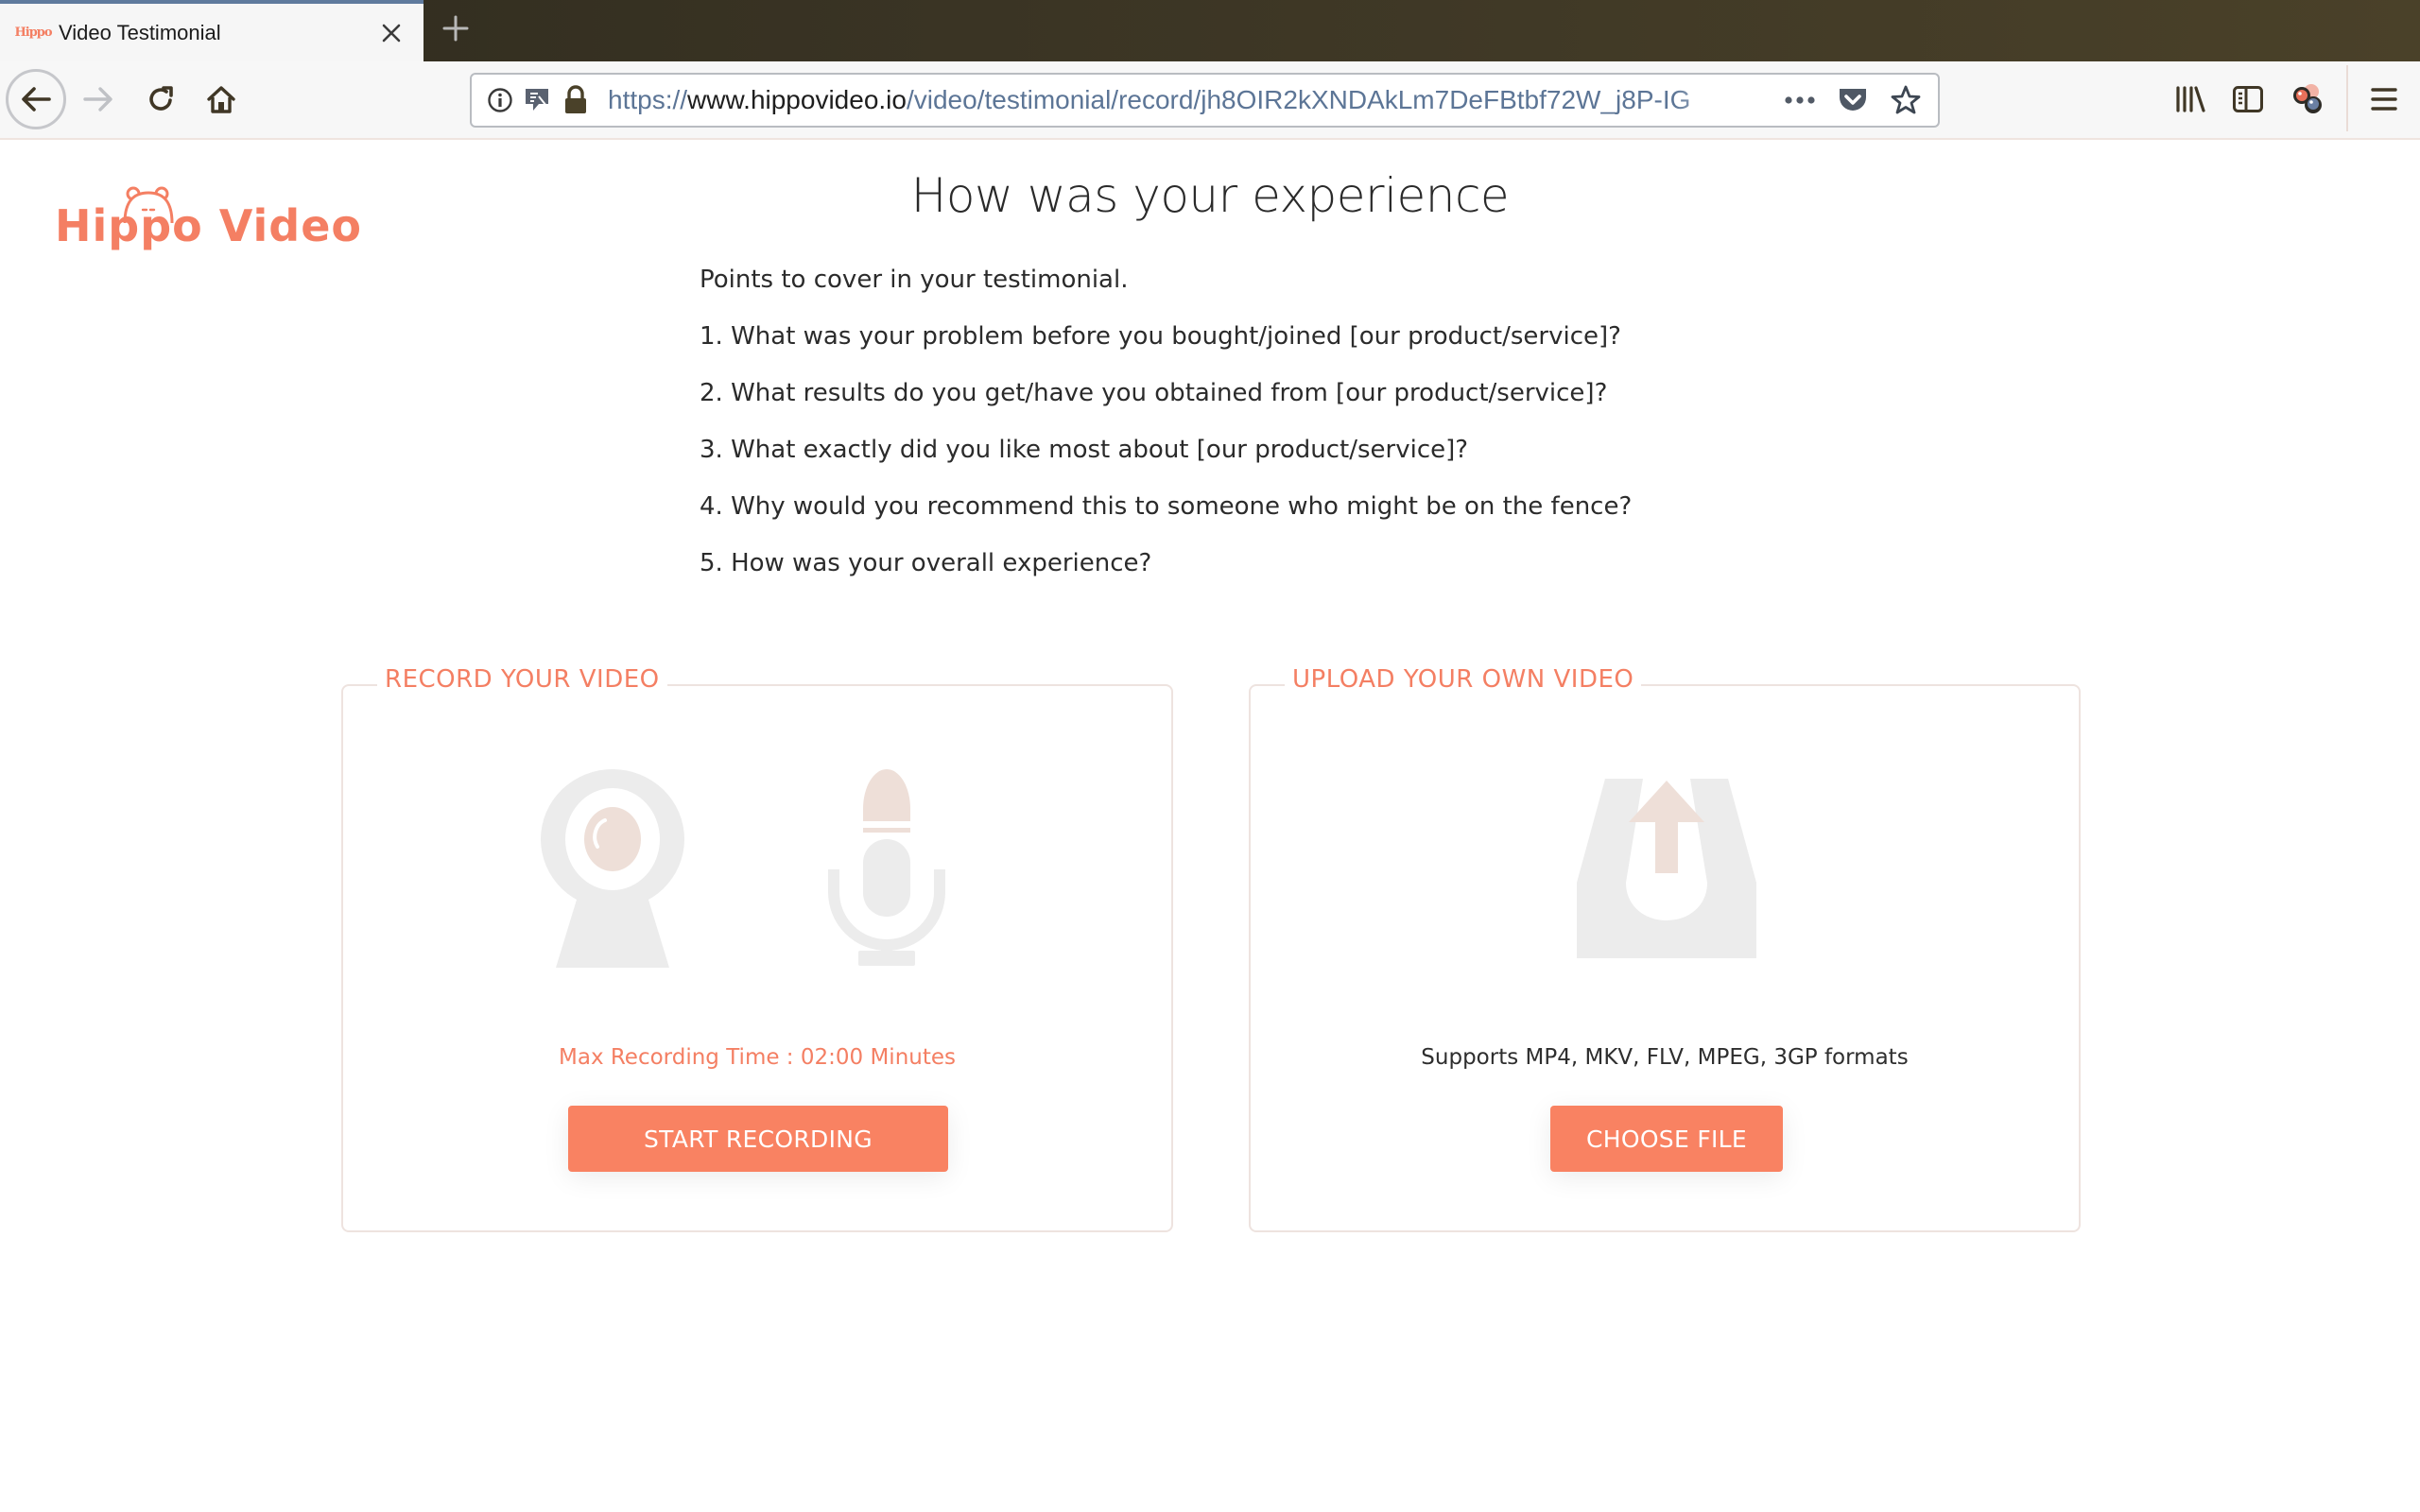 The width and height of the screenshot is (2420, 1512). I want to click on toolbar-divider, so click(2347, 98).